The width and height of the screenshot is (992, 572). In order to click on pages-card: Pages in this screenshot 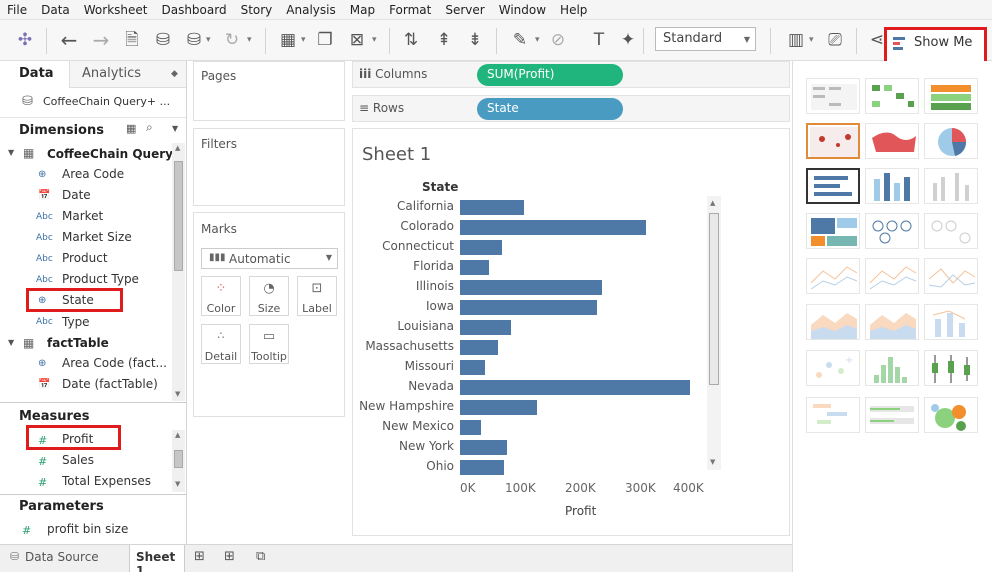, I will do `click(269, 91)`.